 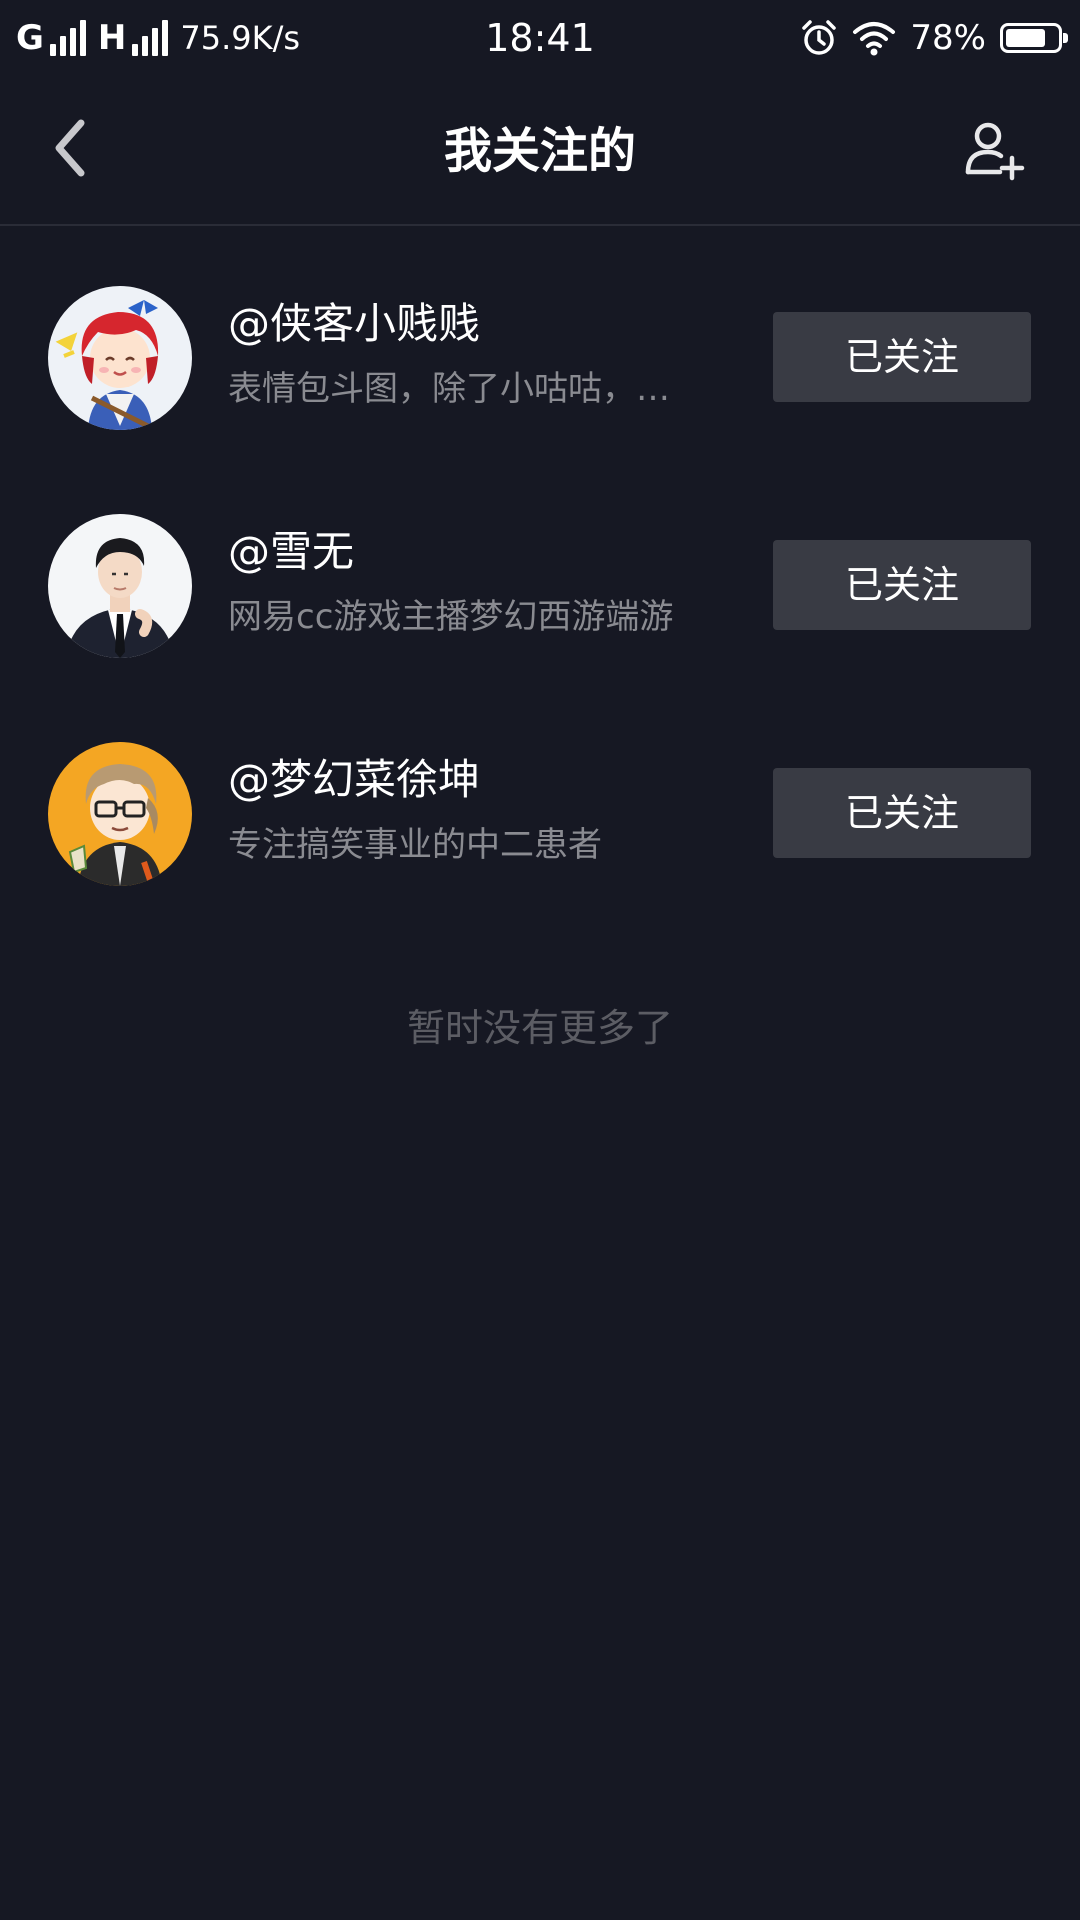 I want to click on add-user-icon, so click(x=995, y=151).